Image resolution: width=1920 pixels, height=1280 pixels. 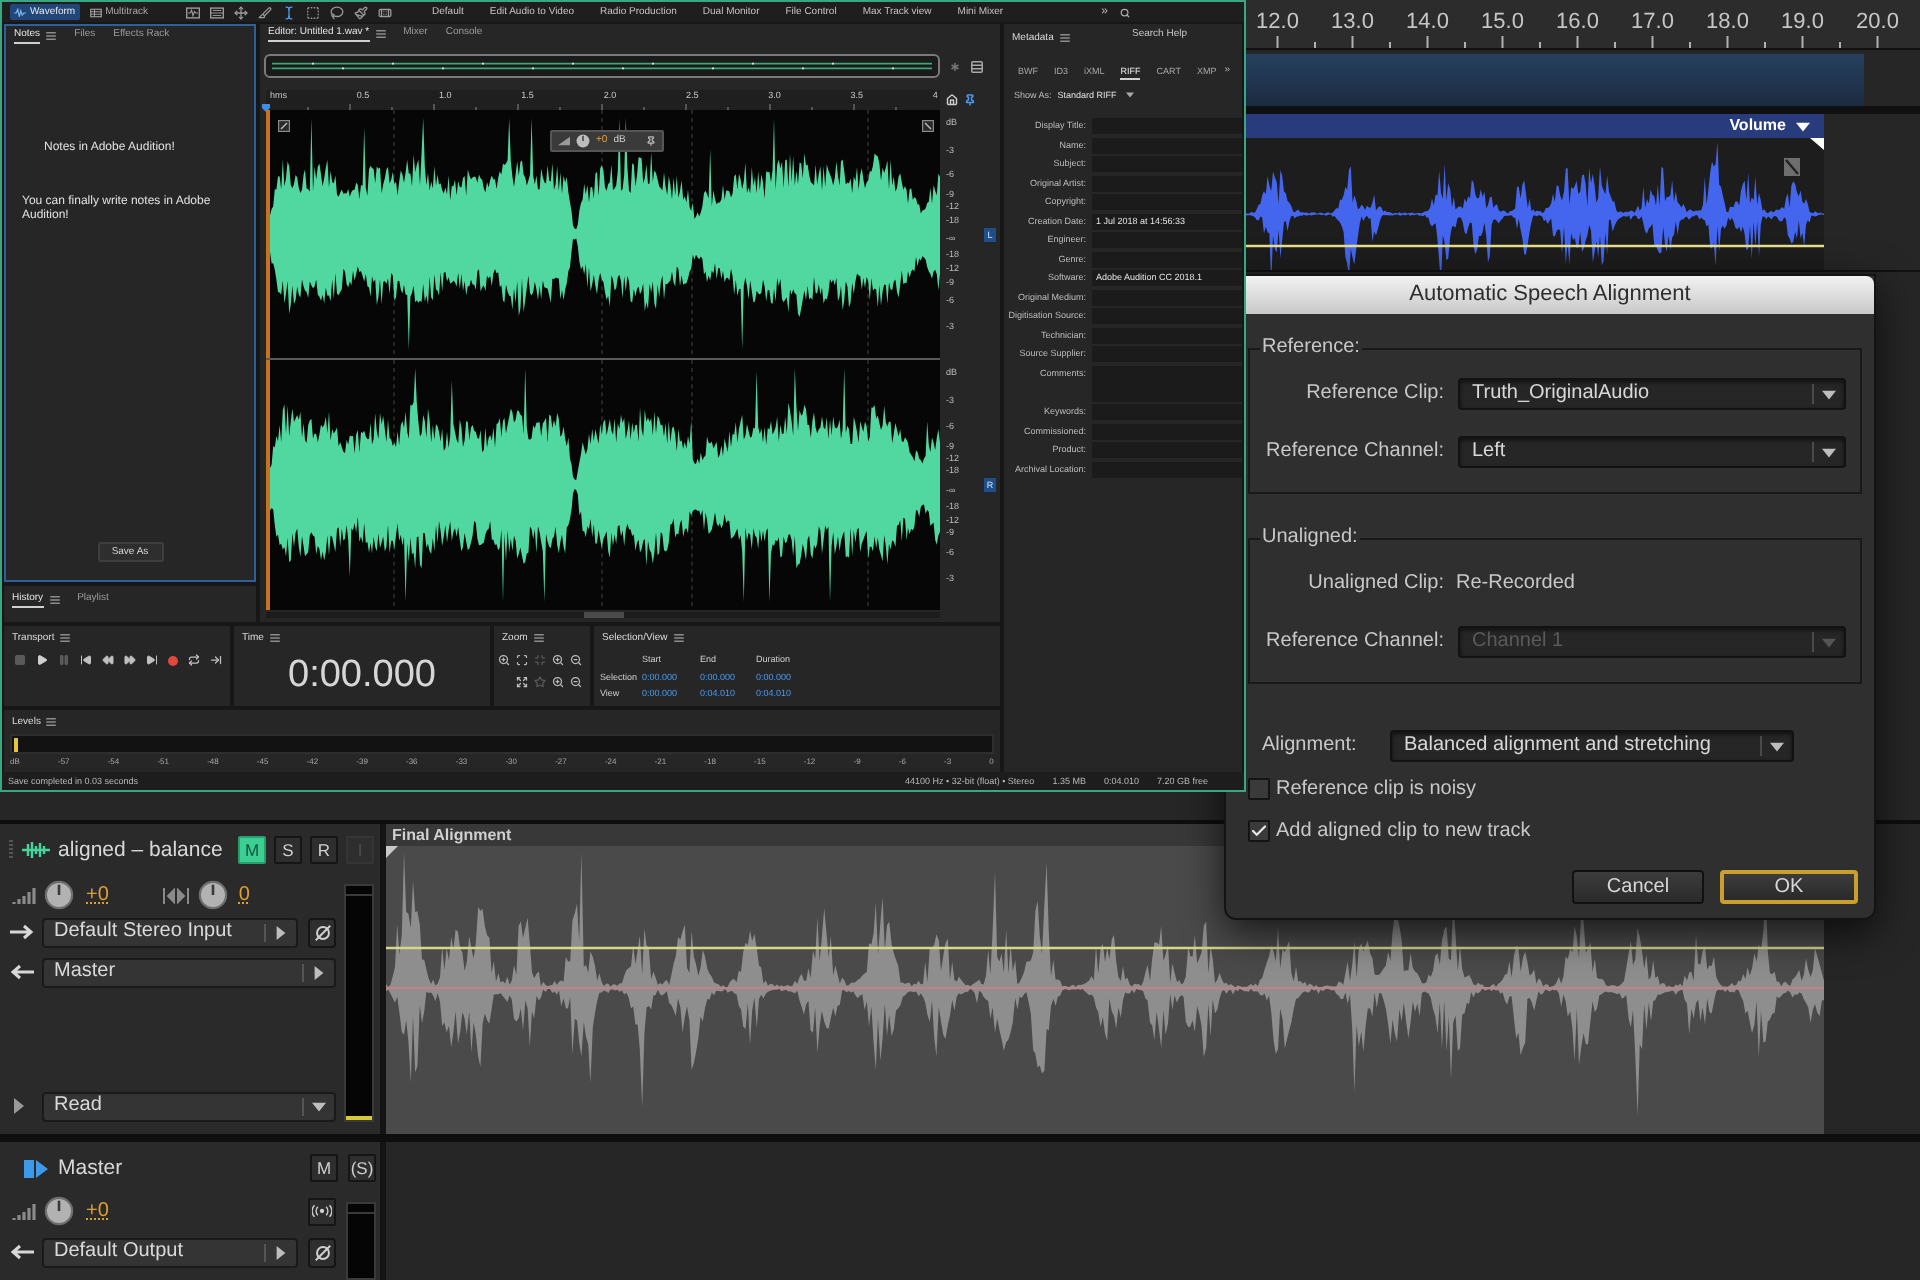 I want to click on fade-handle-icon, so click(x=1792, y=167).